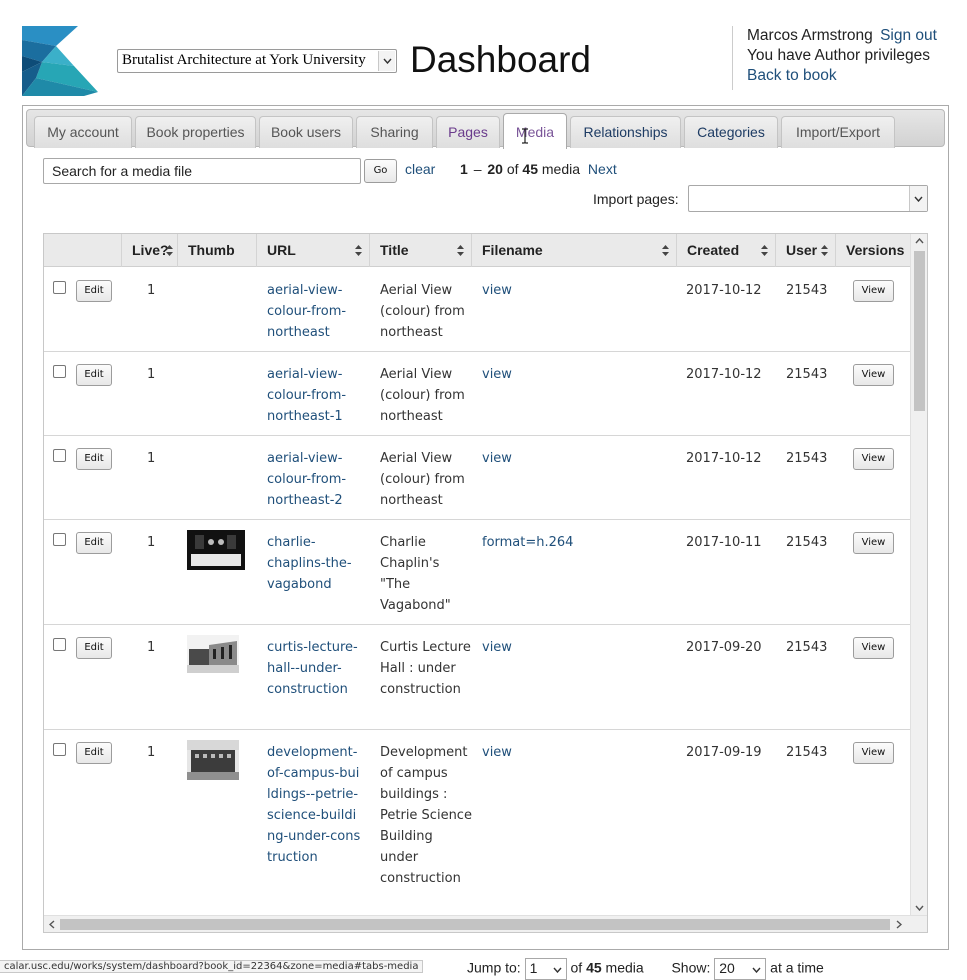  What do you see at coordinates (535, 131) in the screenshot?
I see `tab-media: Media` at bounding box center [535, 131].